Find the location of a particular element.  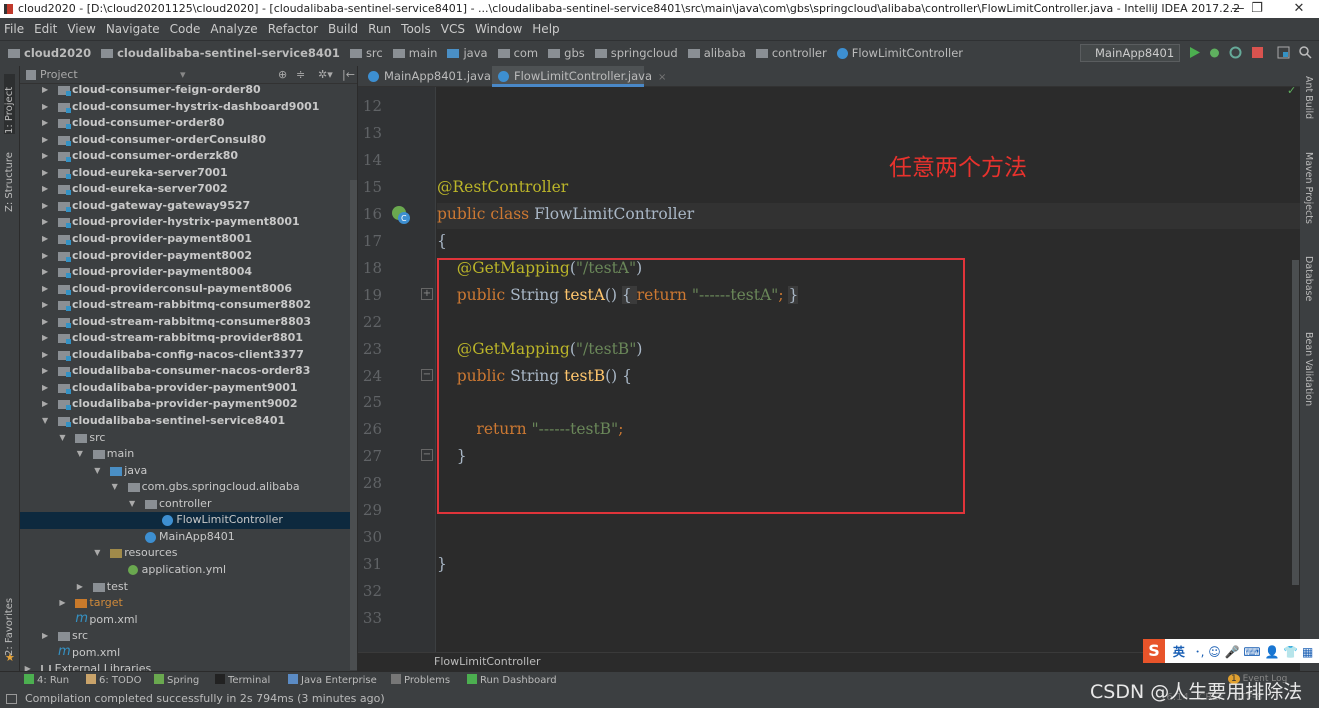

tree-item: ▶ cloud-eureka-server7001 is located at coordinates (188, 173).